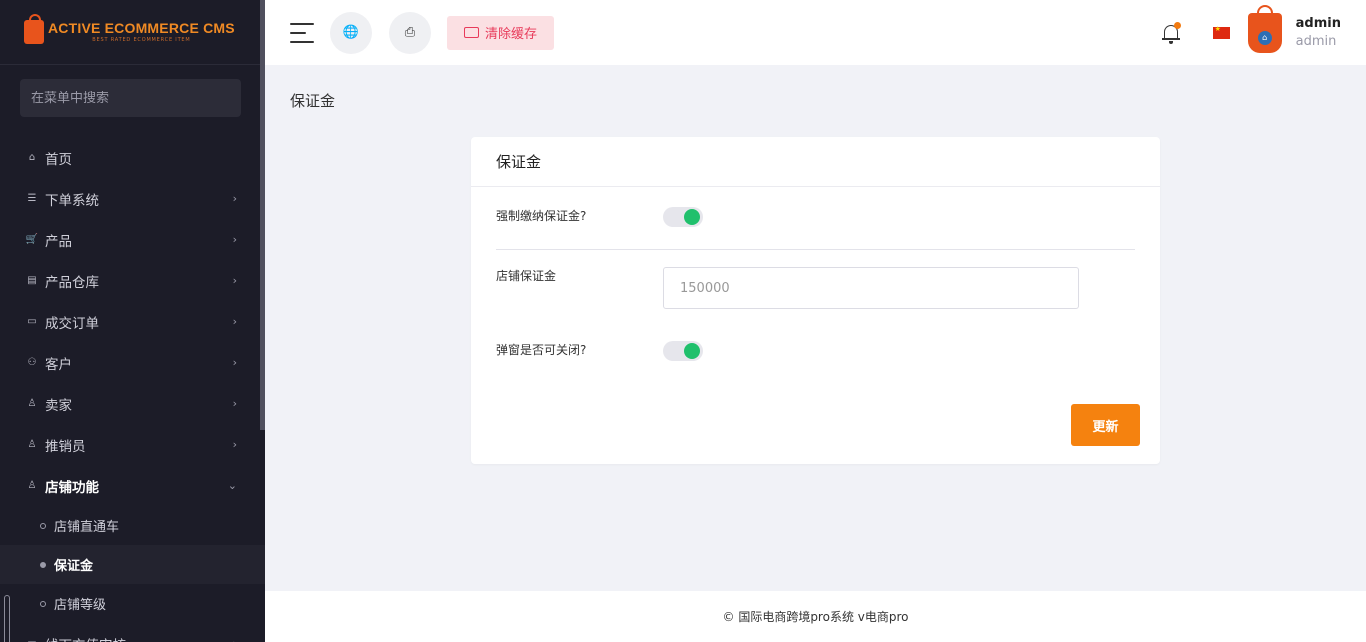  I want to click on popup-closable-toggle, so click(683, 351).